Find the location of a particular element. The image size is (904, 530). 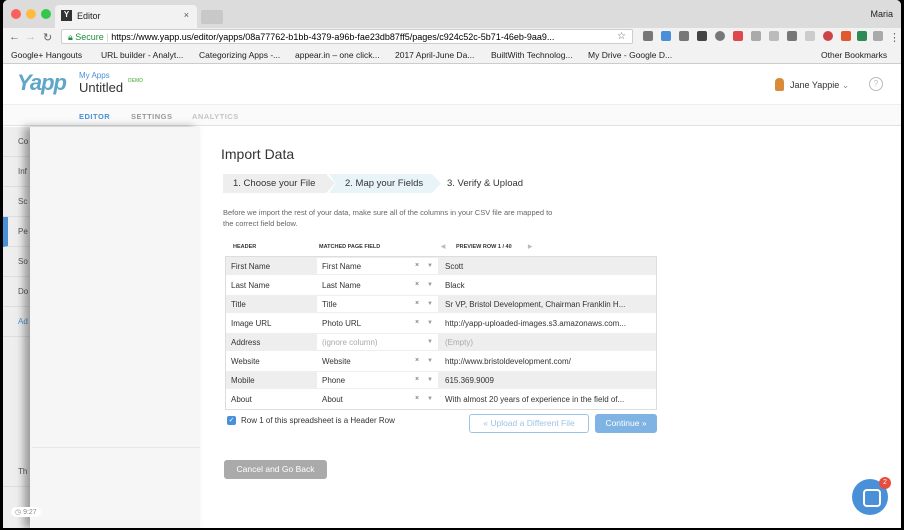

field-select: About × ▼ is located at coordinates (377, 399).